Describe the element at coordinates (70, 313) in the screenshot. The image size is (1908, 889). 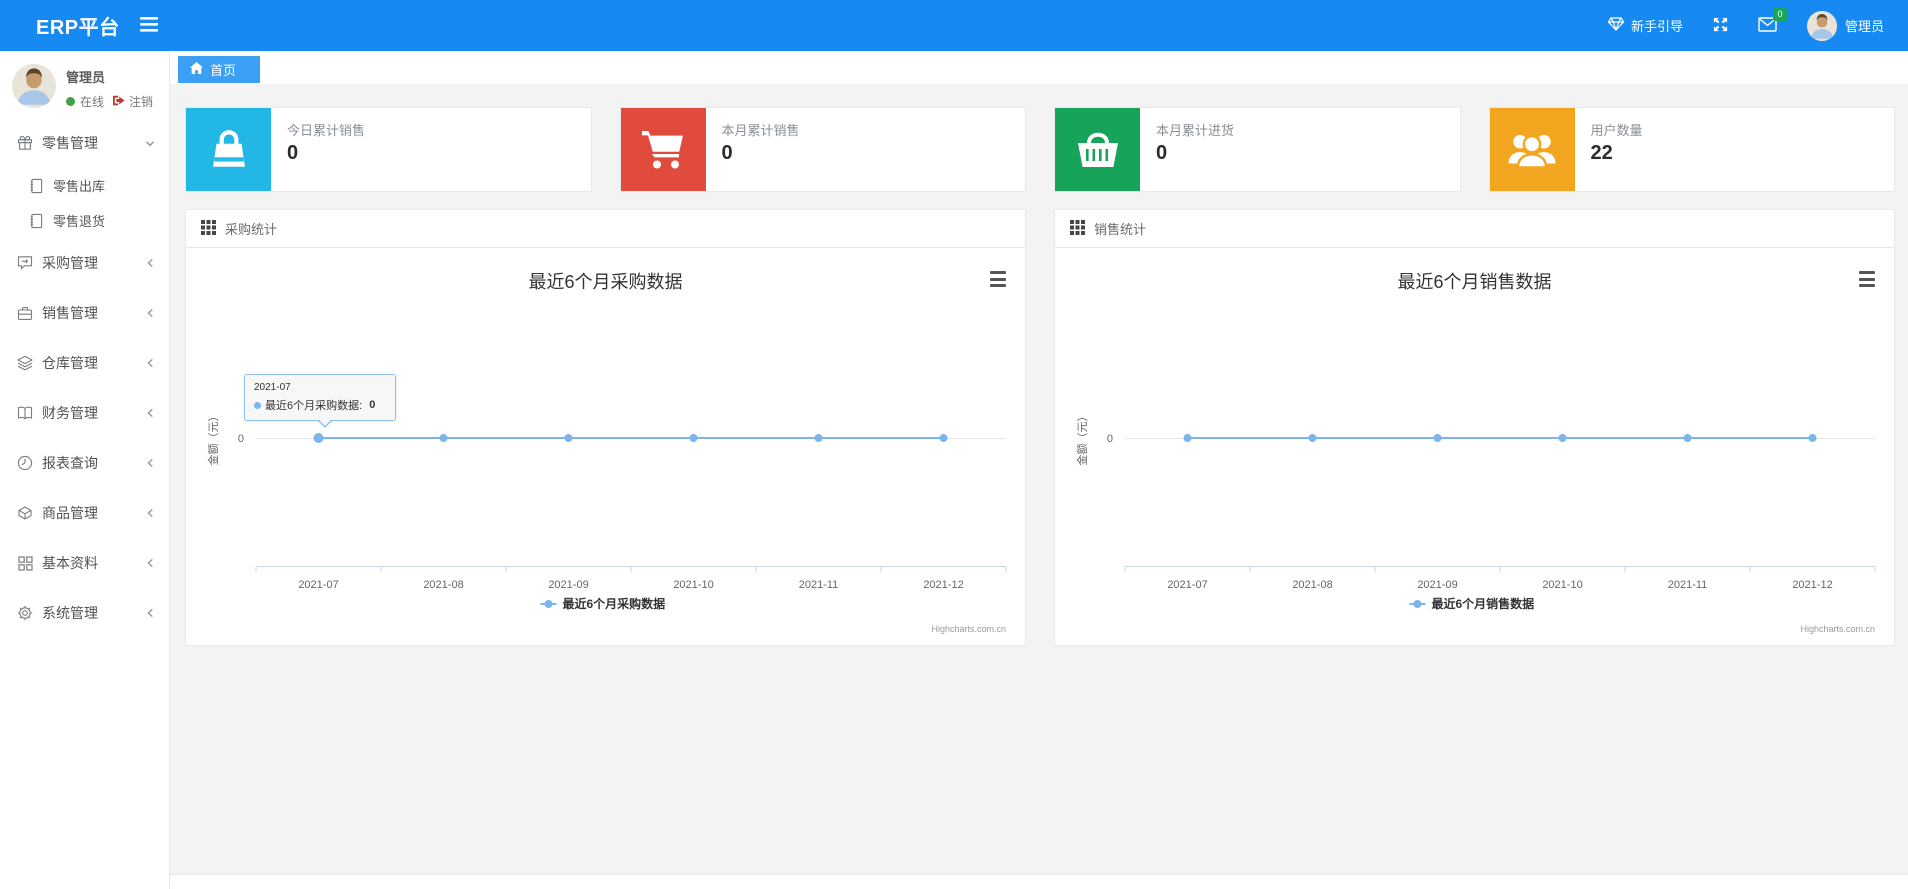
I see `sidebar-item-label: 销售管理` at that location.